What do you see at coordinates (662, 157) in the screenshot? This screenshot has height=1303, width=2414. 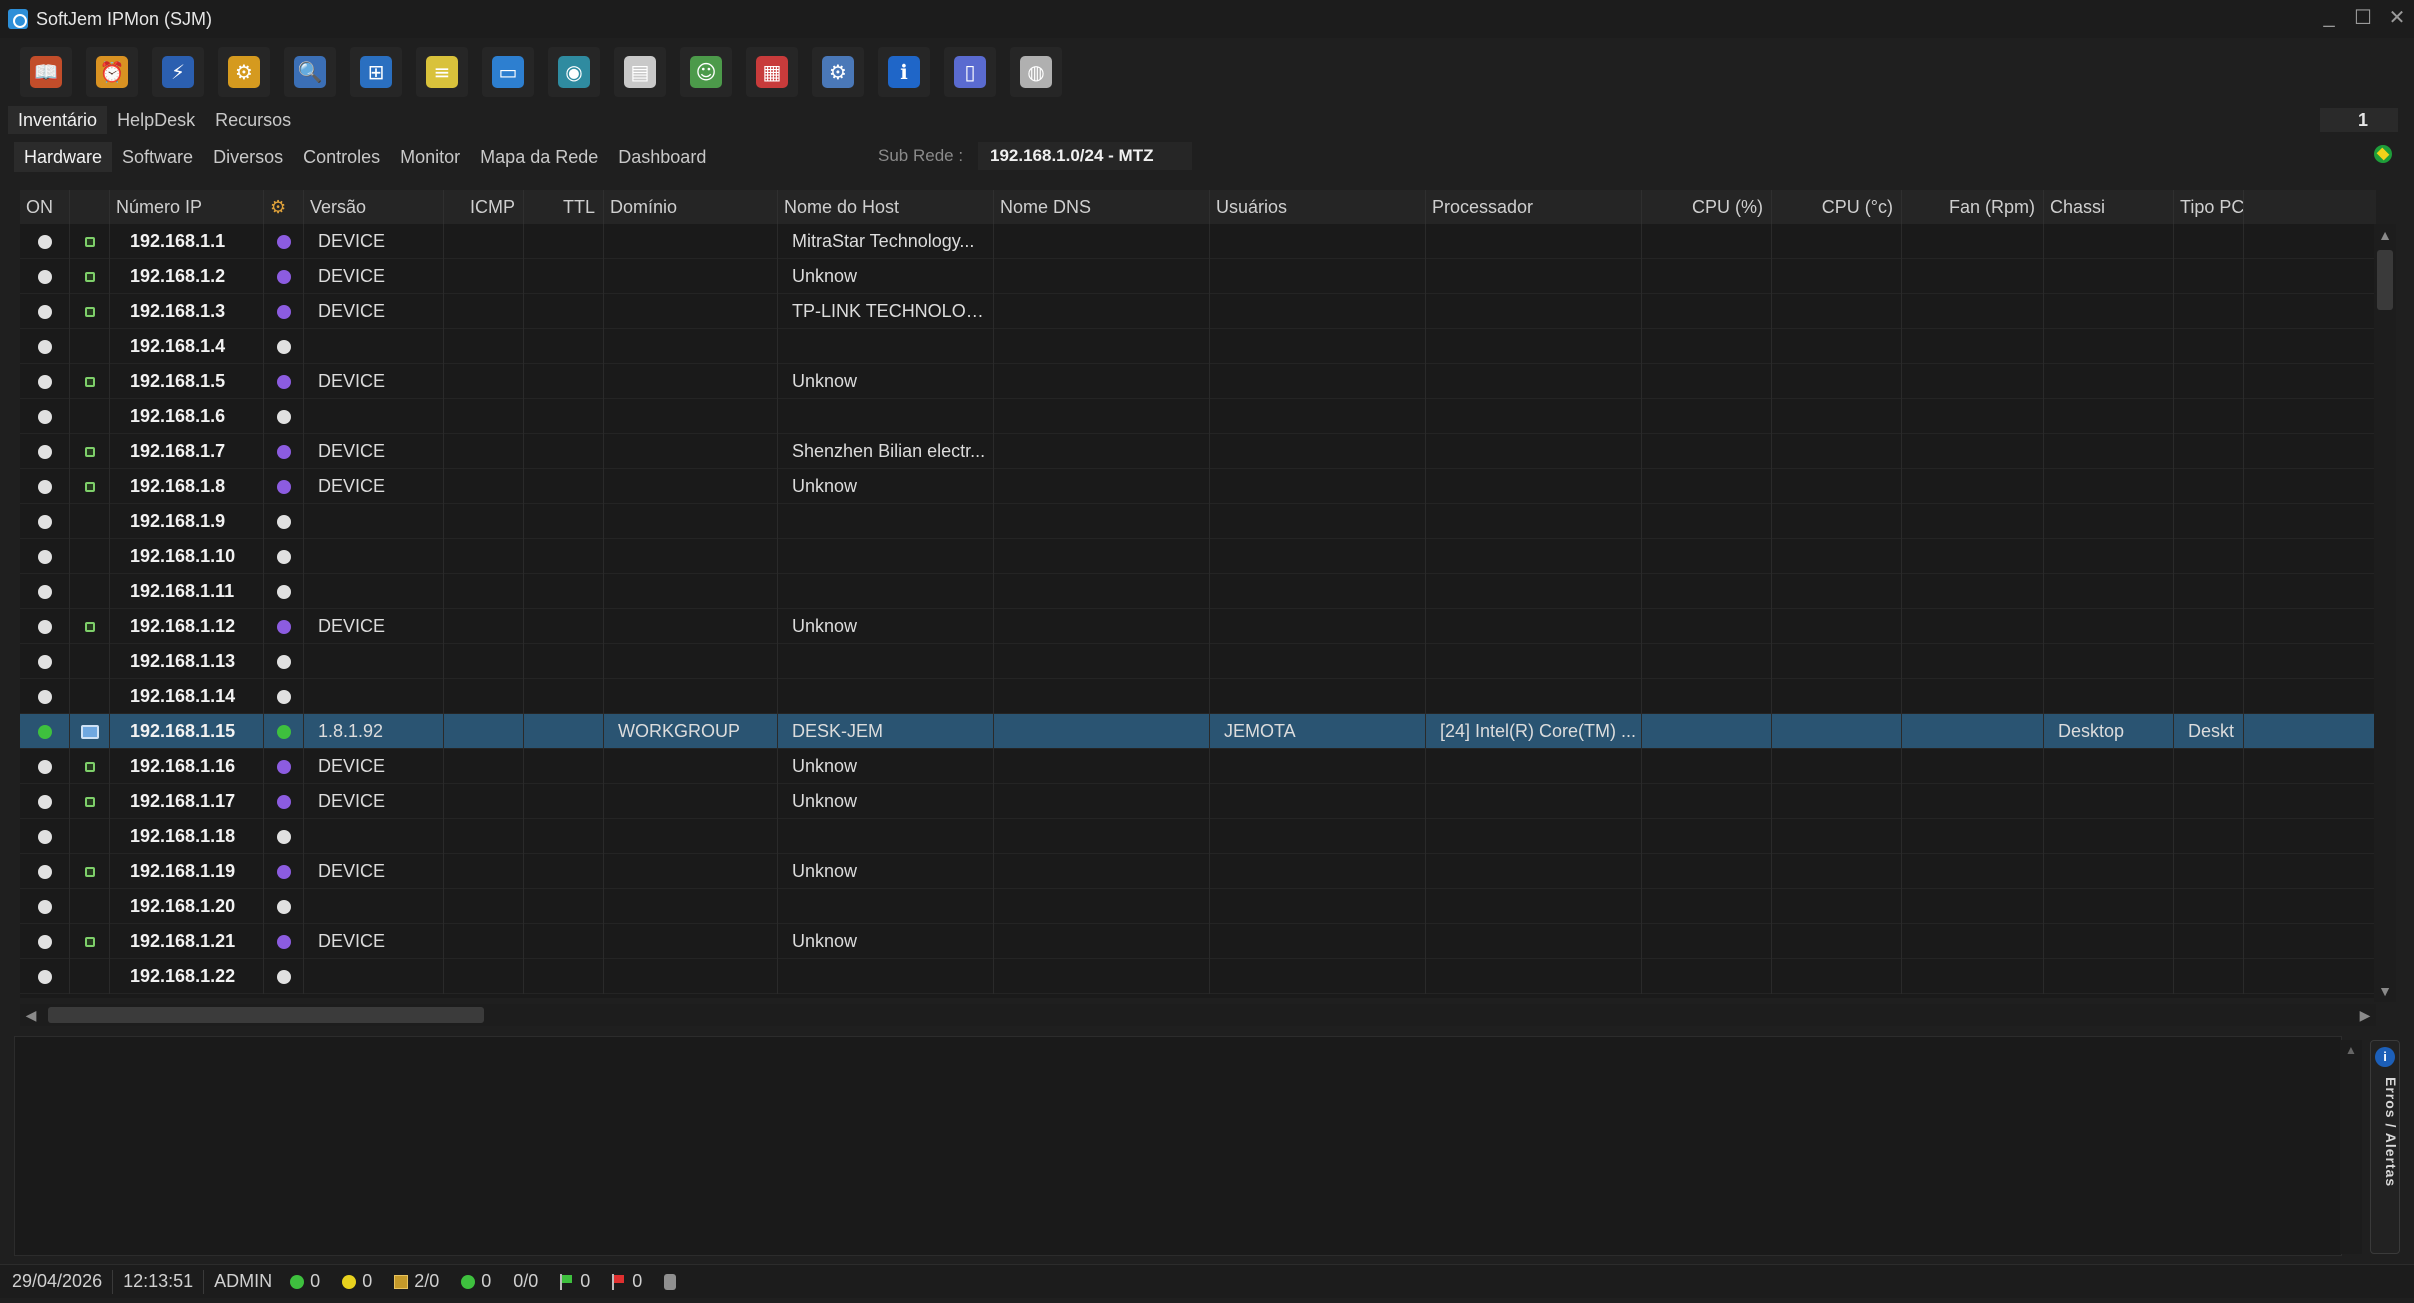 I see `tab-dashboard: Dashboard` at bounding box center [662, 157].